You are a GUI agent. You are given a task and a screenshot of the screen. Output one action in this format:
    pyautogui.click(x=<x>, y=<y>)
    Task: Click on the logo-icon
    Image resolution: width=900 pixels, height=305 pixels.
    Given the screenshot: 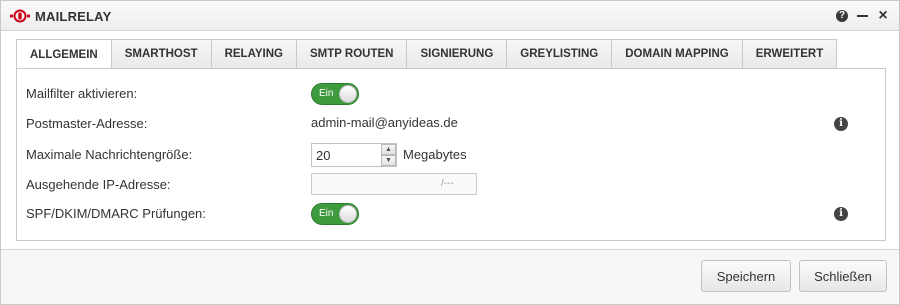 What is the action you would take?
    pyautogui.click(x=20, y=16)
    